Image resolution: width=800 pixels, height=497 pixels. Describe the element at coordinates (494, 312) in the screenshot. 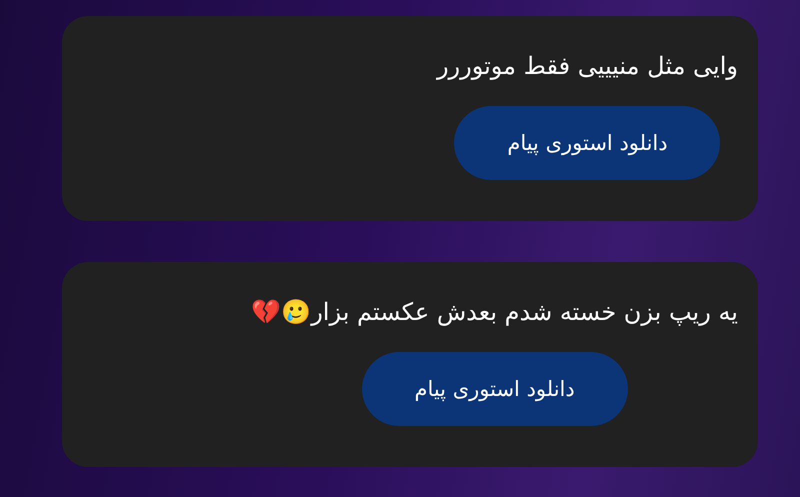

I see `message-text: یه ریپ بزن خسته شدم بعدش عکستم بزار🥲💔` at that location.